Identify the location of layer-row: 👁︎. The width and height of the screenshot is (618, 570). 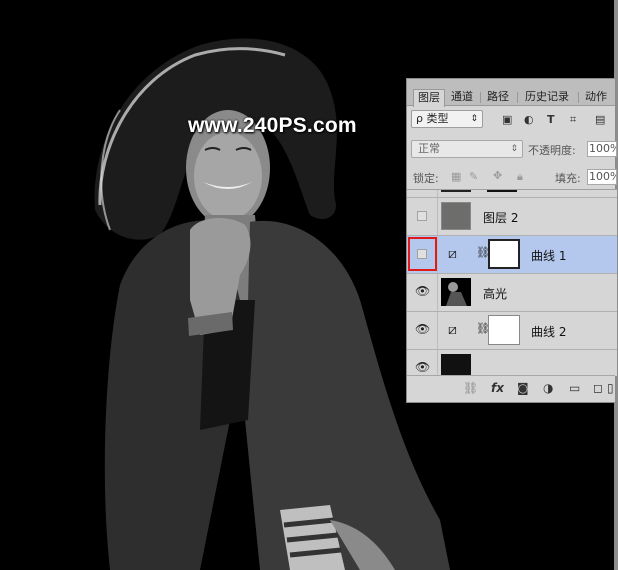
(512, 363).